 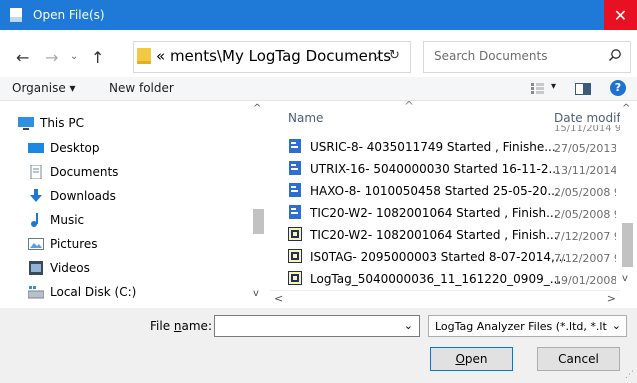 I want to click on nav-item-downloads: Downloads, so click(x=125, y=197).